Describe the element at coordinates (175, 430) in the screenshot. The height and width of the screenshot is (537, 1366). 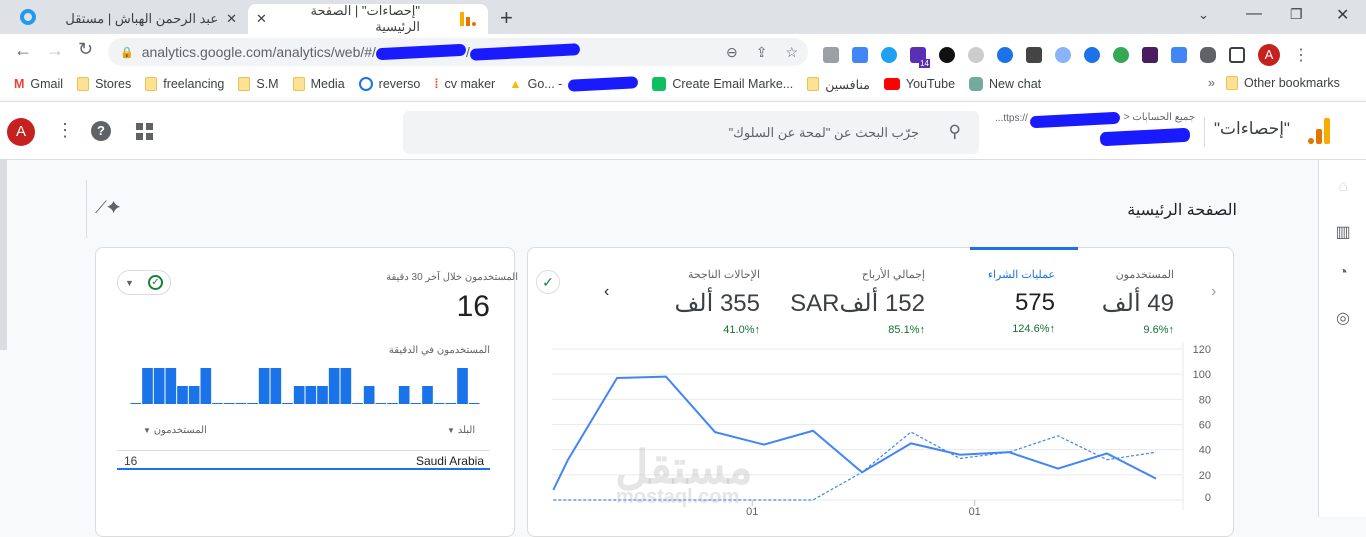
I see `users-column-header: المستخدمون ▼` at that location.